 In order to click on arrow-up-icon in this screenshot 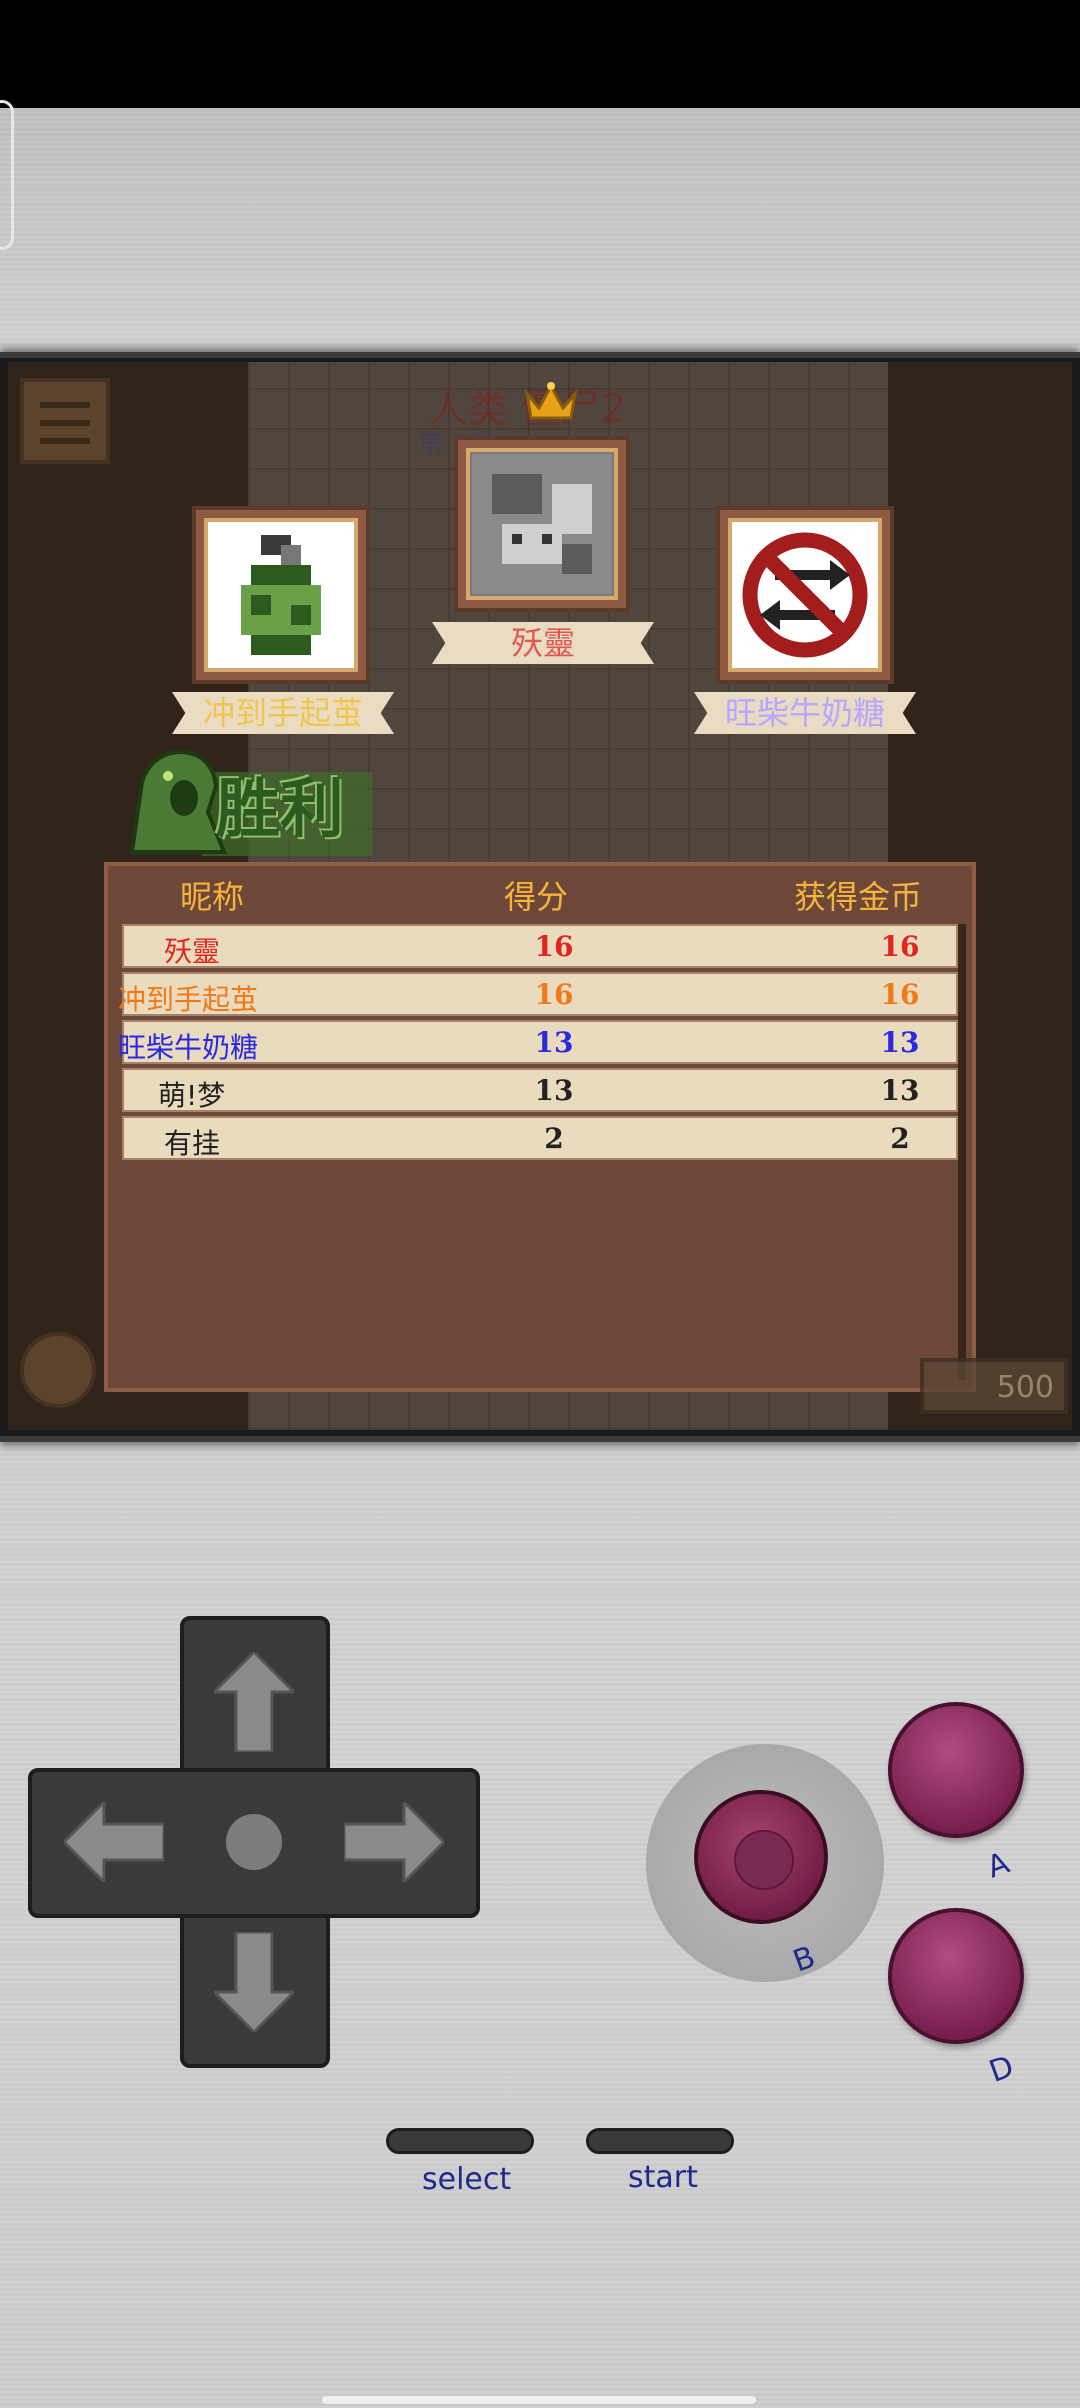, I will do `click(254, 1702)`.